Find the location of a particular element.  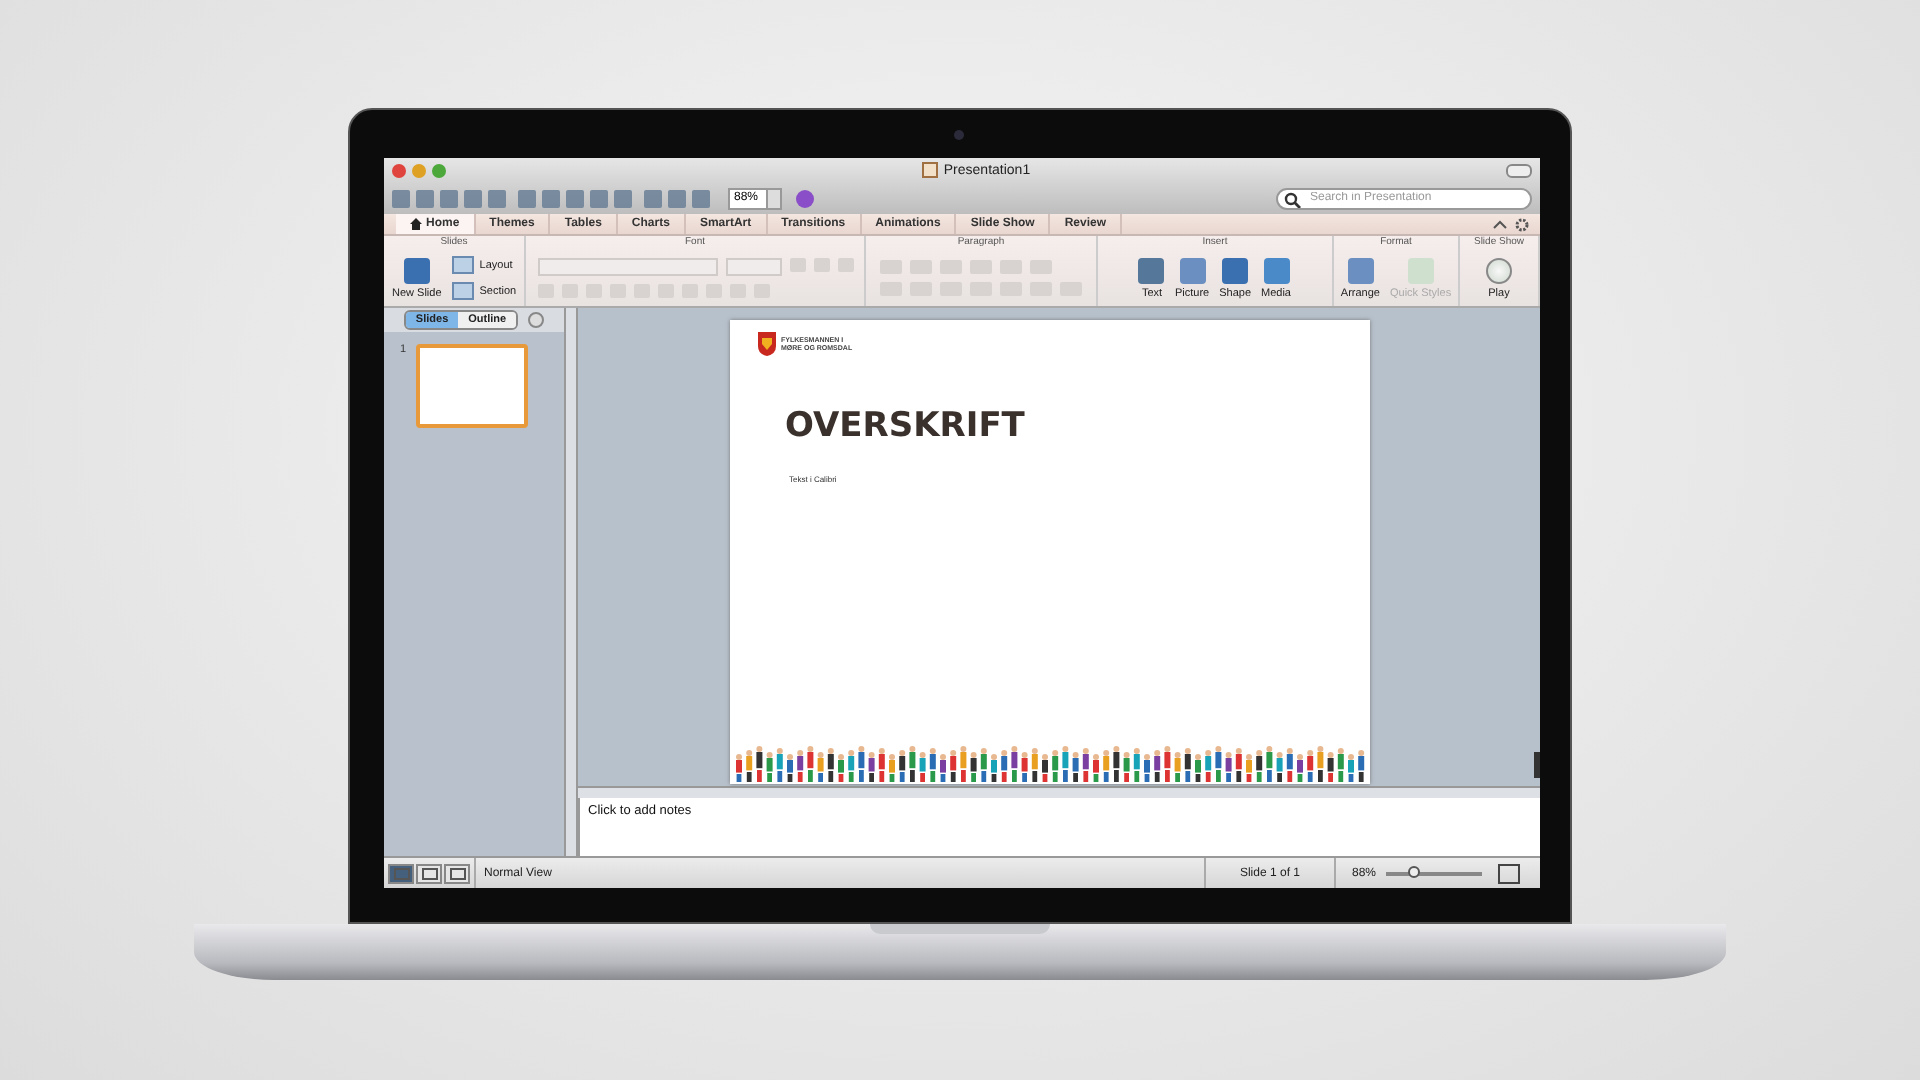

pane-splitter is located at coordinates (571, 582).